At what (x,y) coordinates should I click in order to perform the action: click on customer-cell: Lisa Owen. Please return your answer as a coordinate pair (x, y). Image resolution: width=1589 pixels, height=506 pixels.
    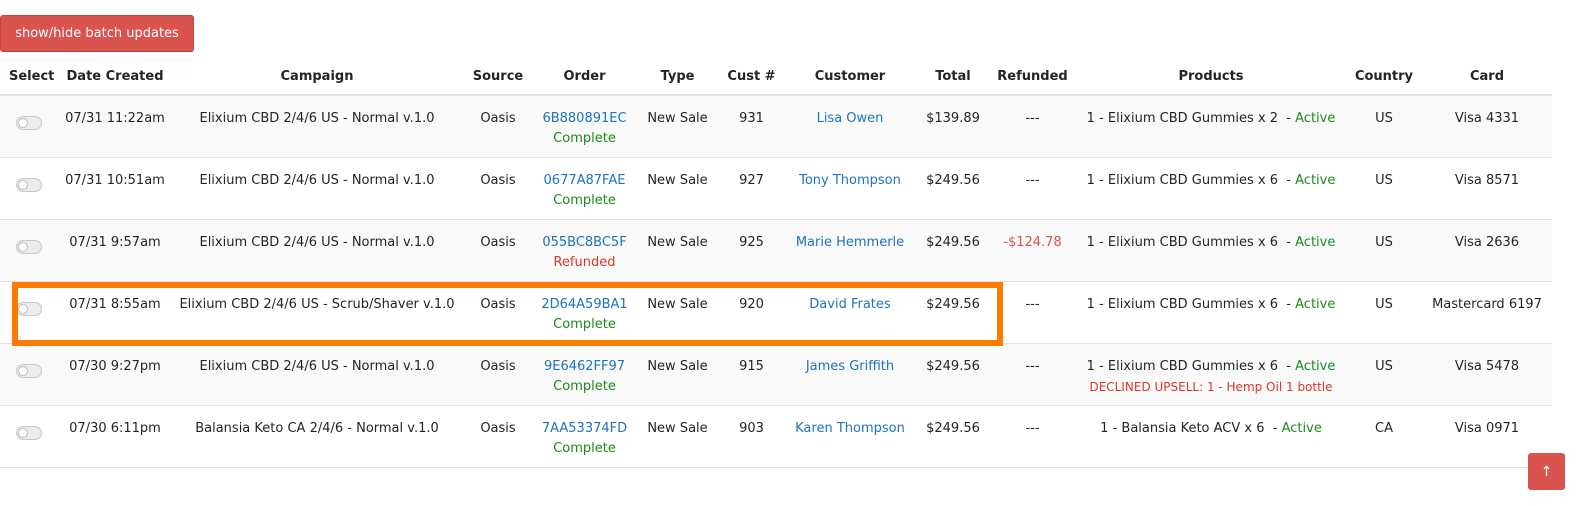
    Looking at the image, I should click on (850, 126).